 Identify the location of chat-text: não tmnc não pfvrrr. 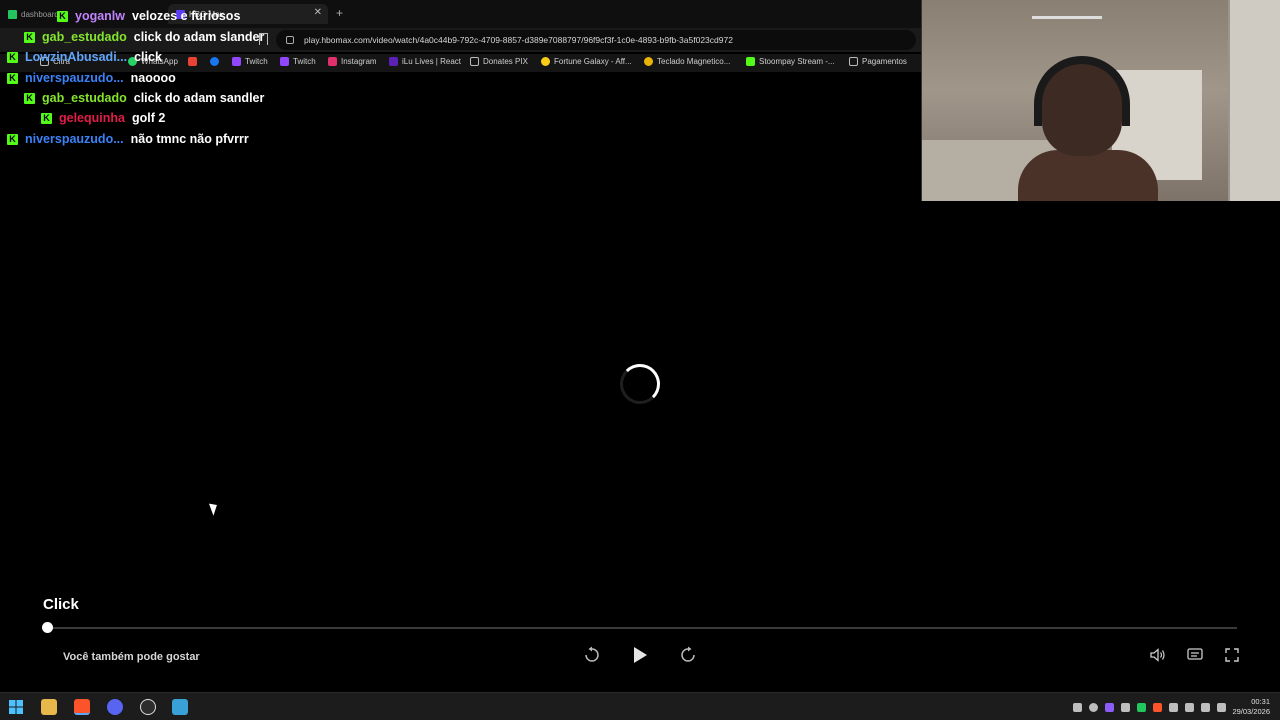
(189, 139).